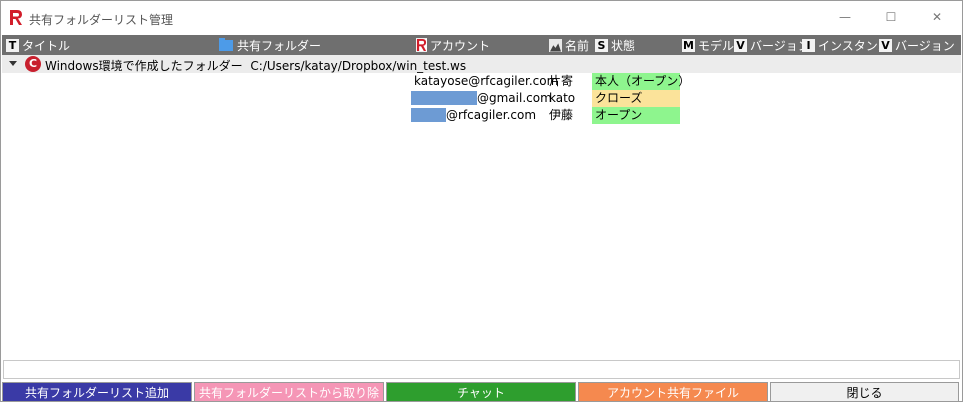 This screenshot has width=963, height=402. Describe the element at coordinates (673, 392) in the screenshot. I see `account-shared-file-button: アカウント共有ファイル` at that location.